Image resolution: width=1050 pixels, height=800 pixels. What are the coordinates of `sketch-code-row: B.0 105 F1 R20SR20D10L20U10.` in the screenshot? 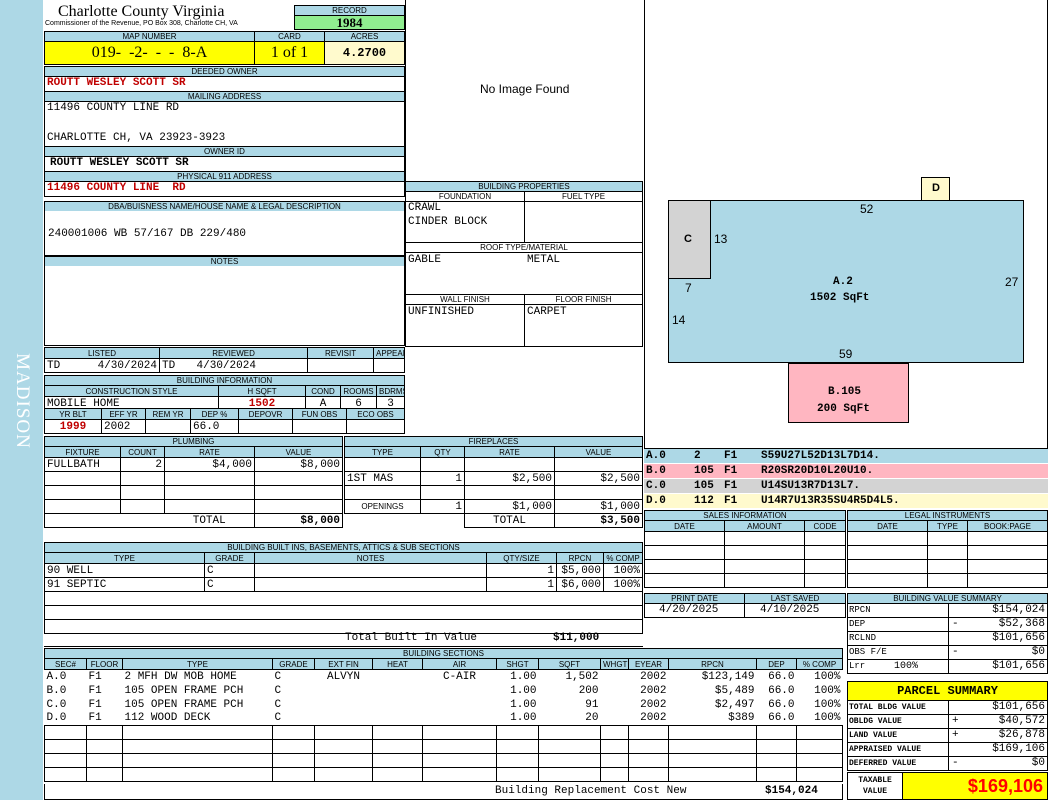 It's located at (846, 471).